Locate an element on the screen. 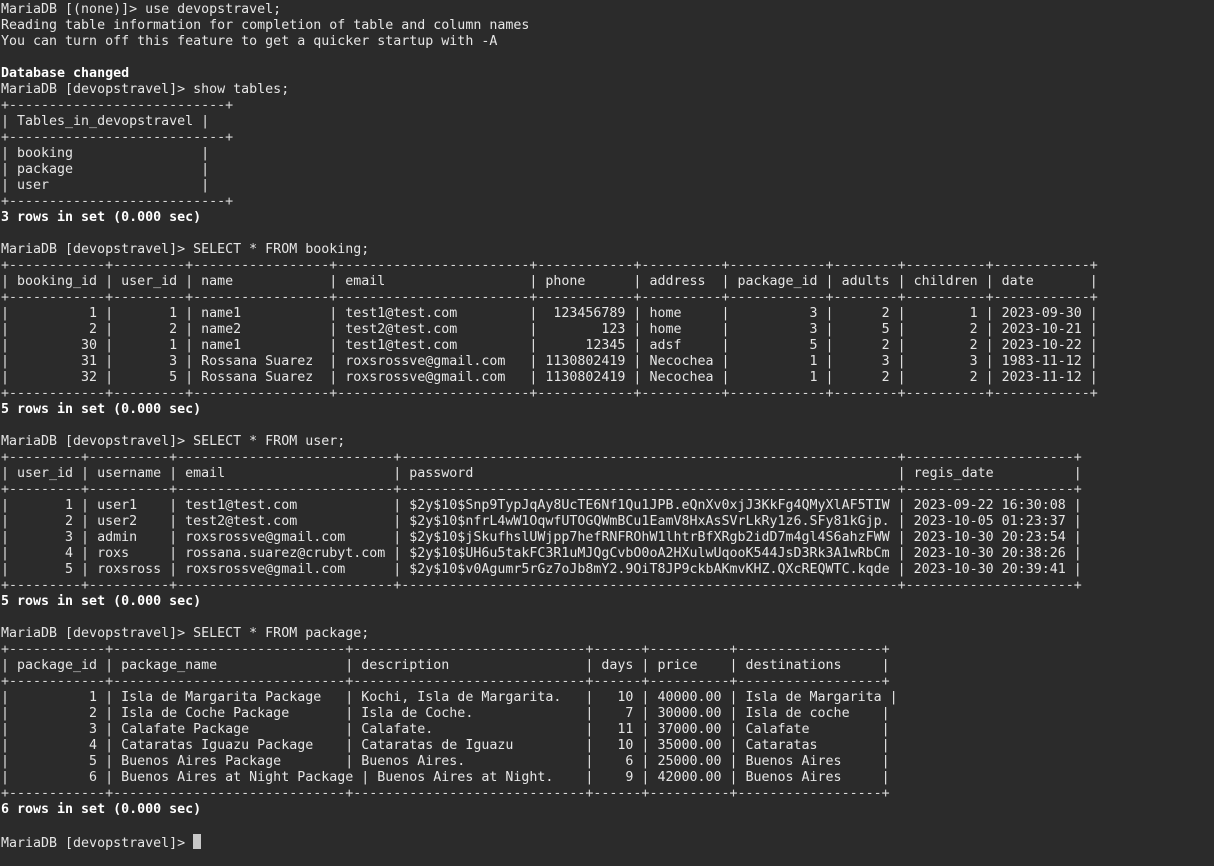  text-cursor is located at coordinates (197, 841).